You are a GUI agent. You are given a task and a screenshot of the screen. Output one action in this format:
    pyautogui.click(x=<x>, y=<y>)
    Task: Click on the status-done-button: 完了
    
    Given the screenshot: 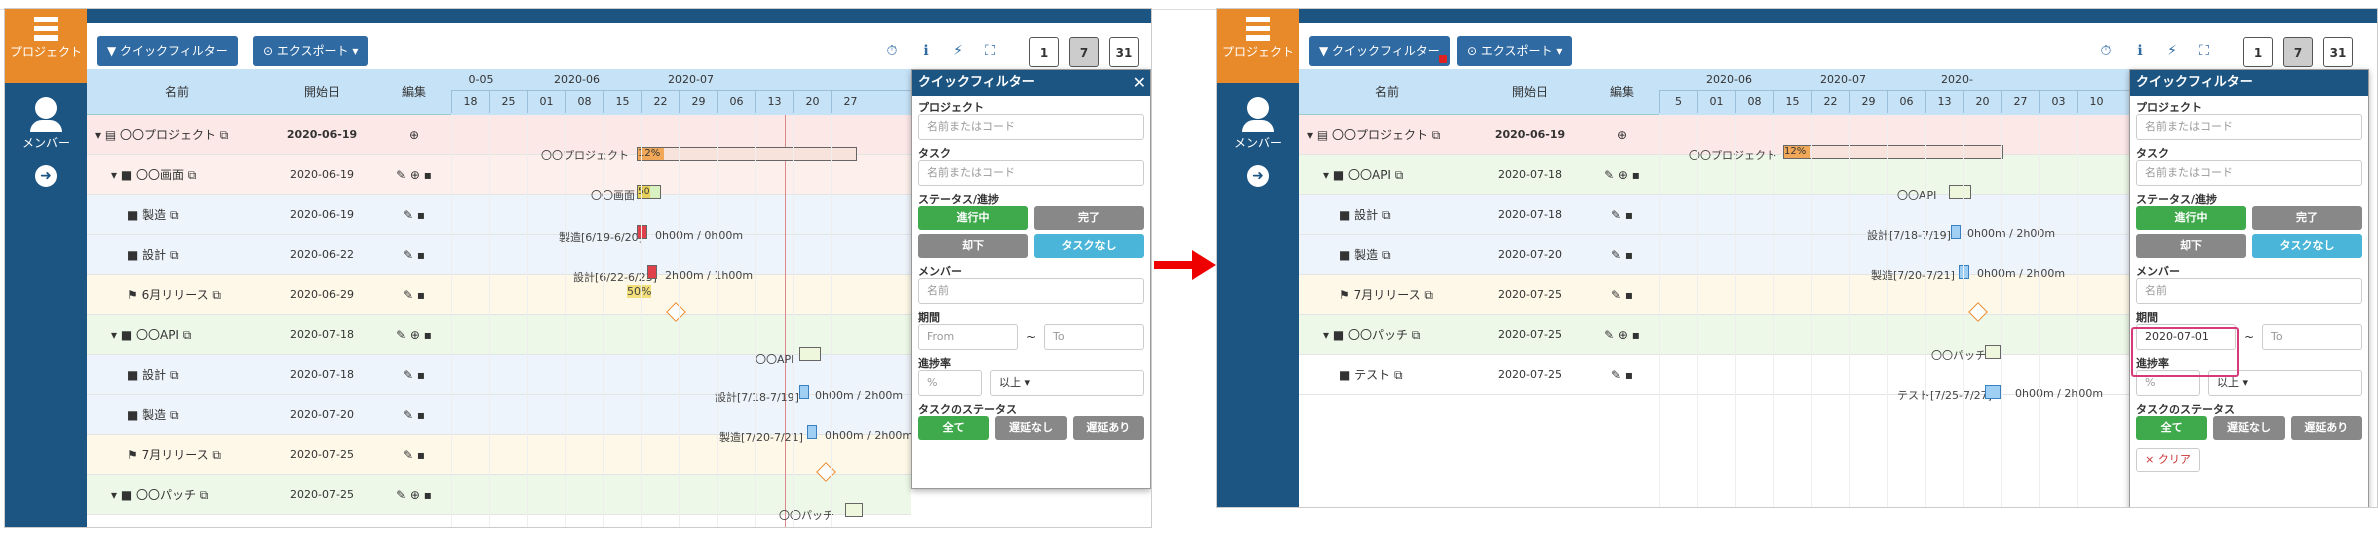 What is the action you would take?
    pyautogui.click(x=1089, y=218)
    